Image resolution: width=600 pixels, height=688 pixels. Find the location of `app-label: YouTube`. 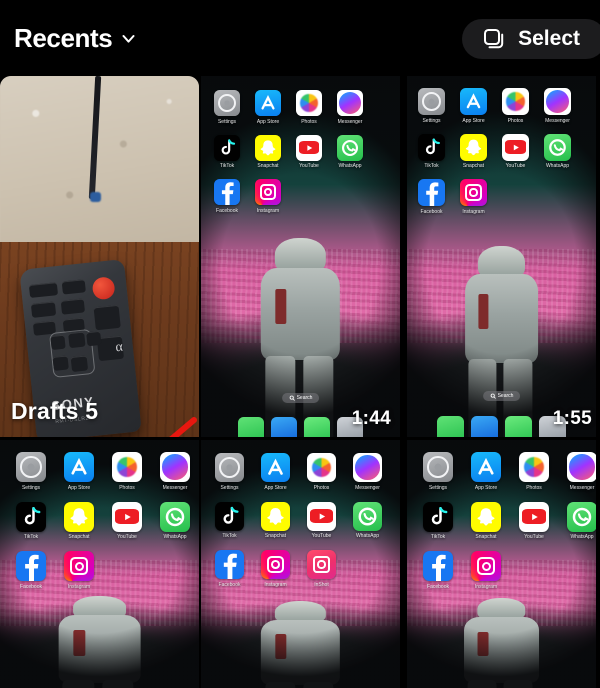

app-label: YouTube is located at coordinates (321, 536).